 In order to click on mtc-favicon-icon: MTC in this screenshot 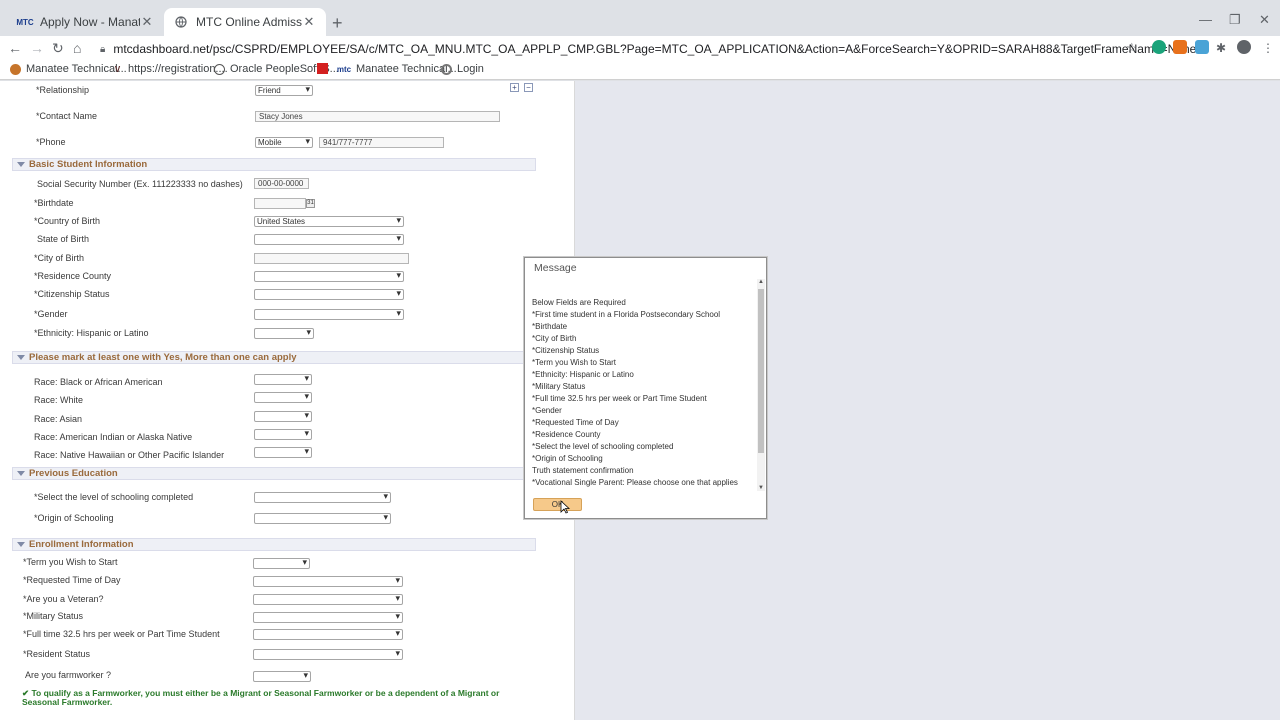, I will do `click(25, 22)`.